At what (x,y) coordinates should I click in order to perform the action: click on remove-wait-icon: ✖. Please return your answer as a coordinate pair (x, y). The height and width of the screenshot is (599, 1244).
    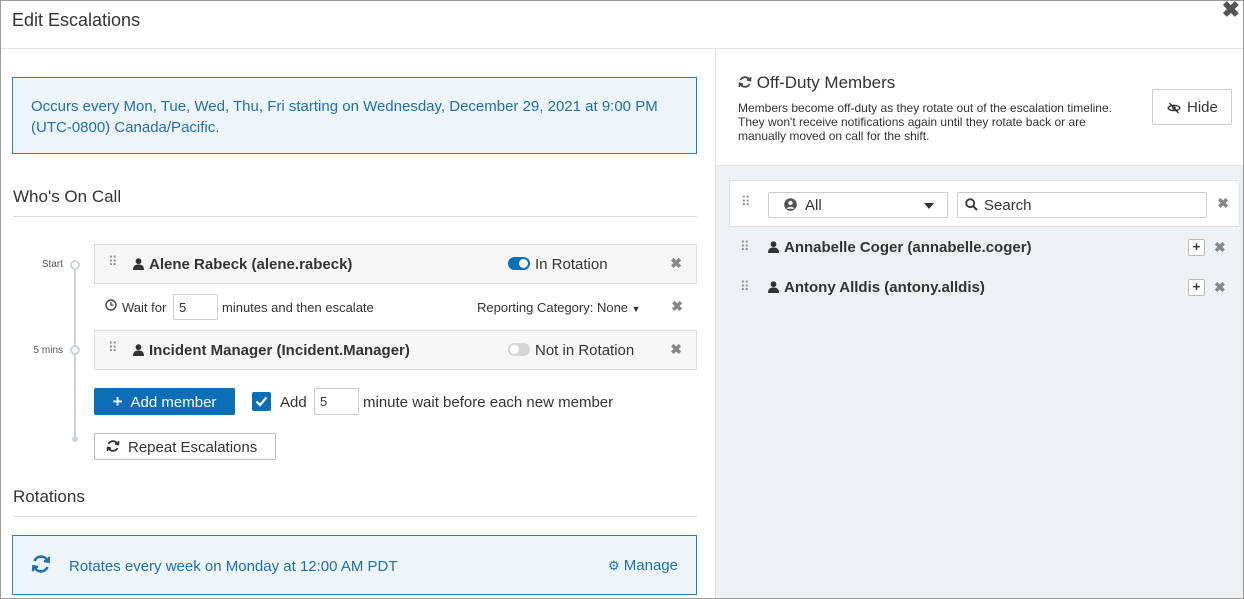
    Looking at the image, I should click on (677, 306).